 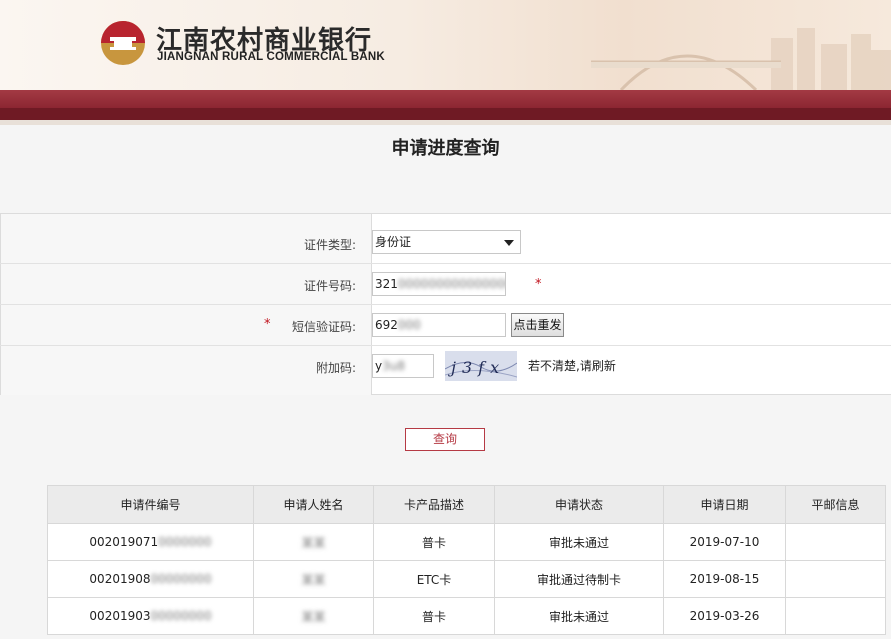 What do you see at coordinates (445, 148) in the screenshot?
I see `page-title: 申请进度查询` at bounding box center [445, 148].